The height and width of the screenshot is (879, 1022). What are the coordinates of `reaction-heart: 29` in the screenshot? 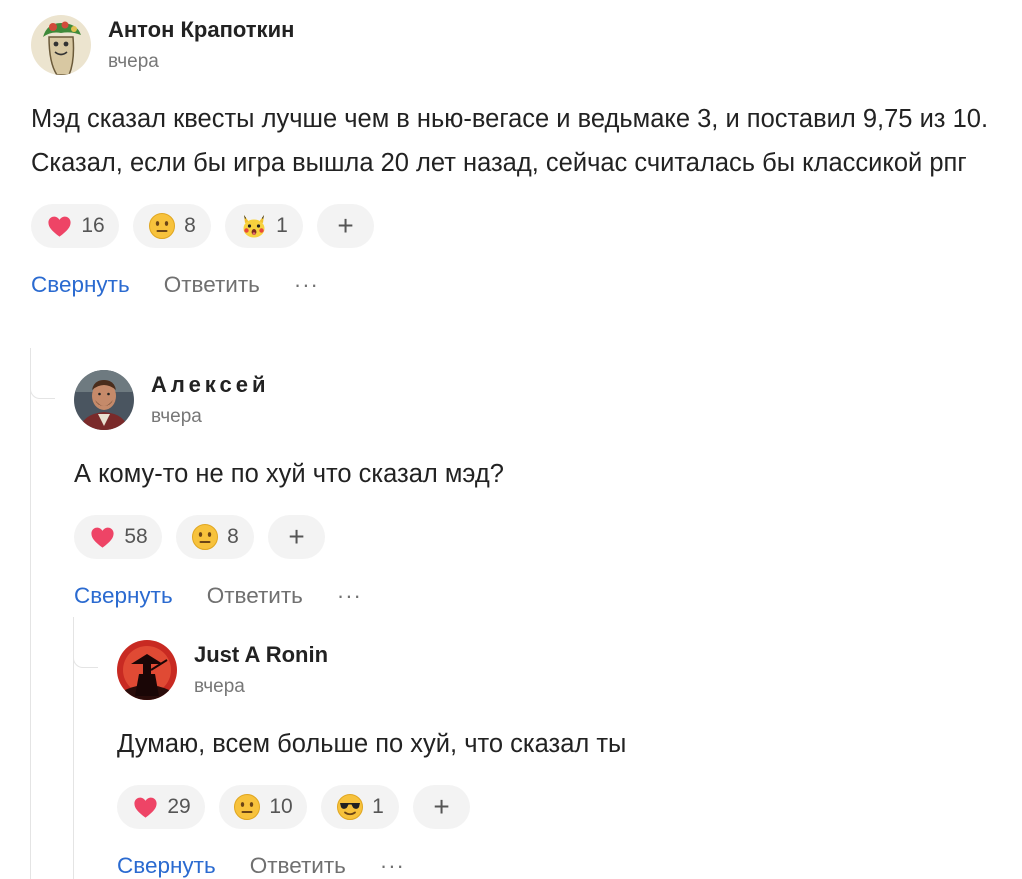 It's located at (161, 807).